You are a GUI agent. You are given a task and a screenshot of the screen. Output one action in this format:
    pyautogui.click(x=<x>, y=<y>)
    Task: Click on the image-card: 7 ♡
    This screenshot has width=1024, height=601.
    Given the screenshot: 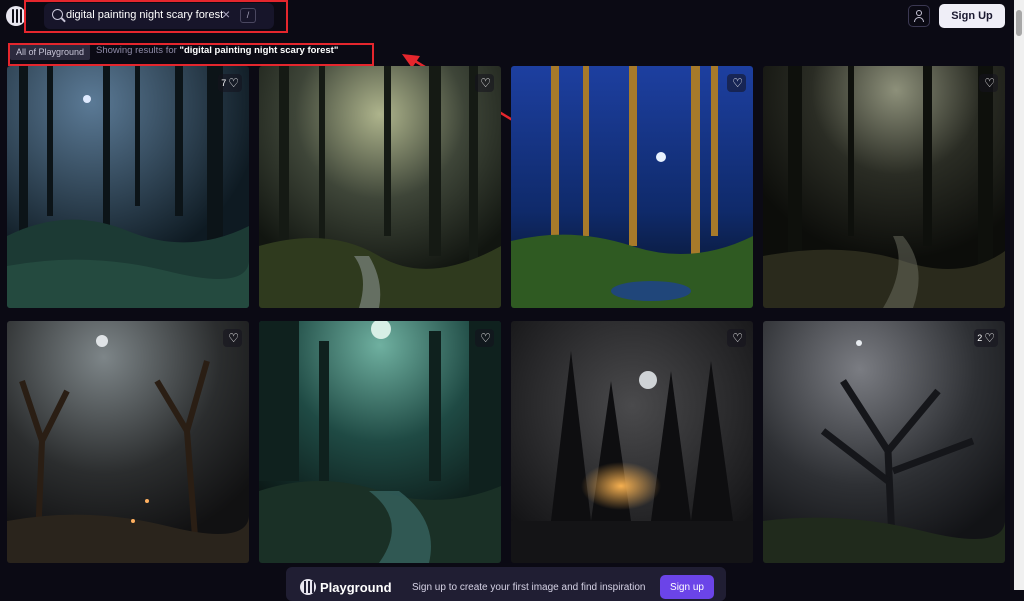 What is the action you would take?
    pyautogui.click(x=128, y=187)
    